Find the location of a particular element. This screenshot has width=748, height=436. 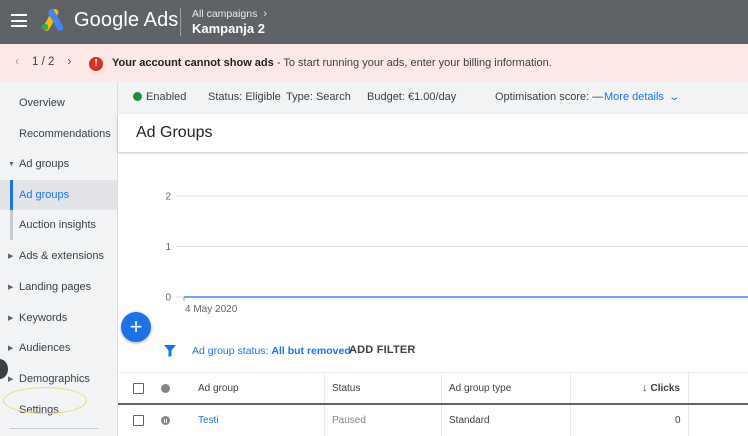

table-row: Testi Paused Standard 0 is located at coordinates (433, 420).